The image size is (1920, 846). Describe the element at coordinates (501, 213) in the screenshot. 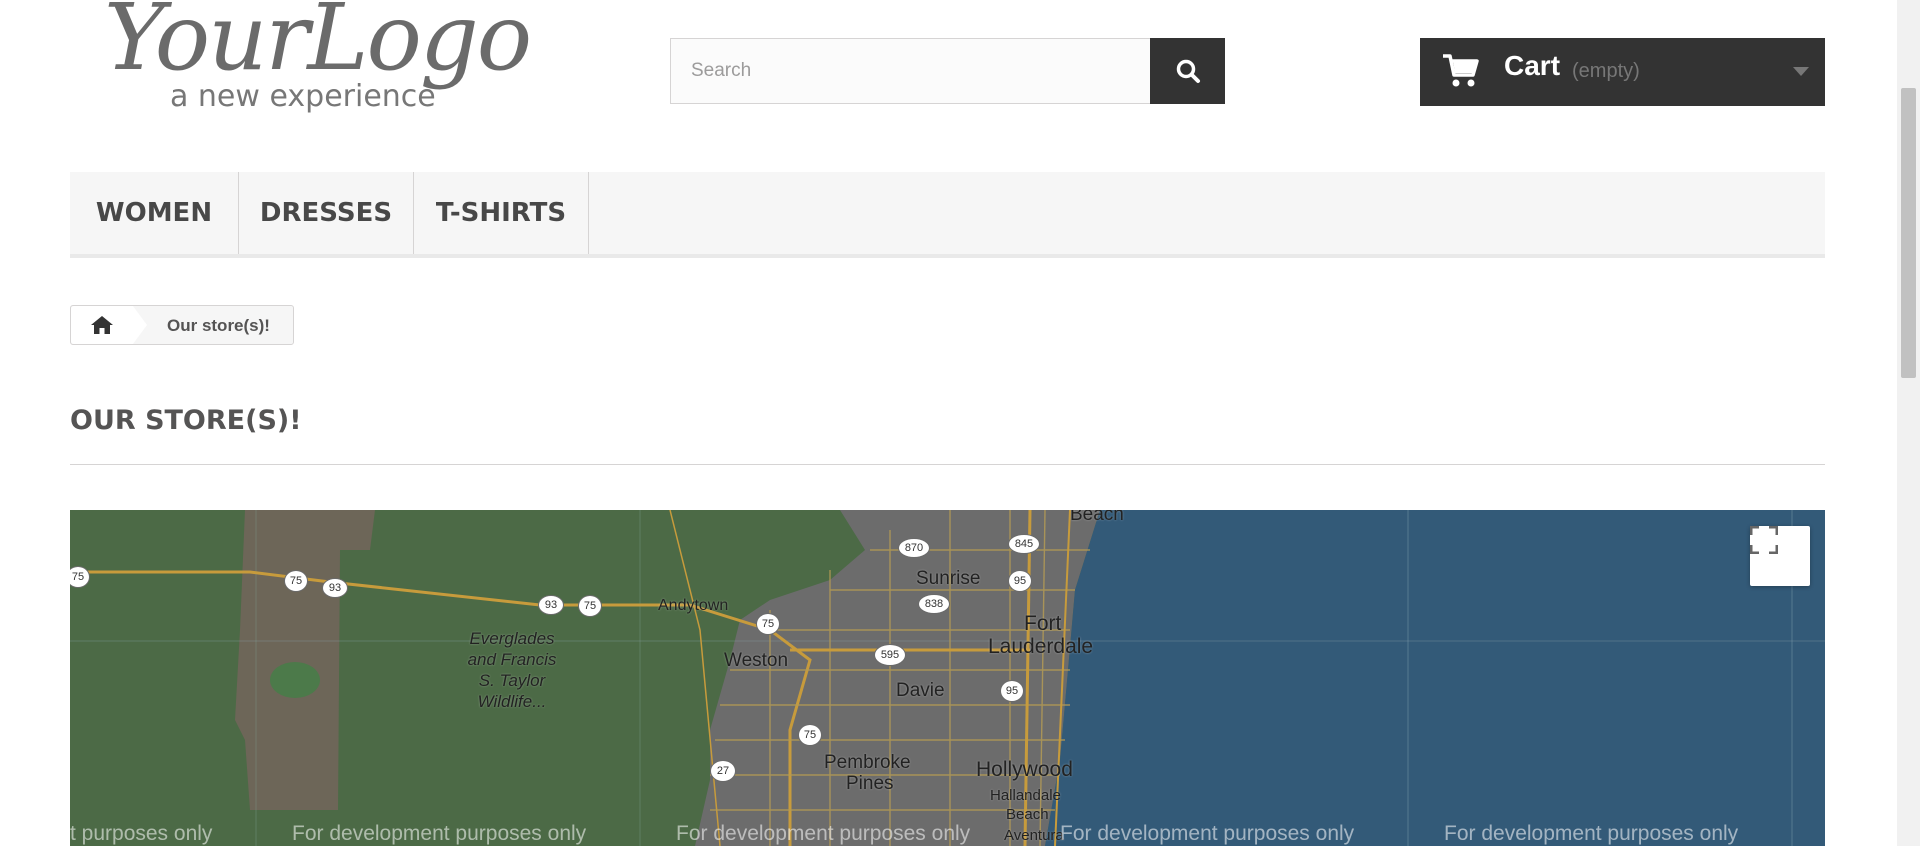

I see `menu-item-t-shirts: T-SHIRTS` at that location.